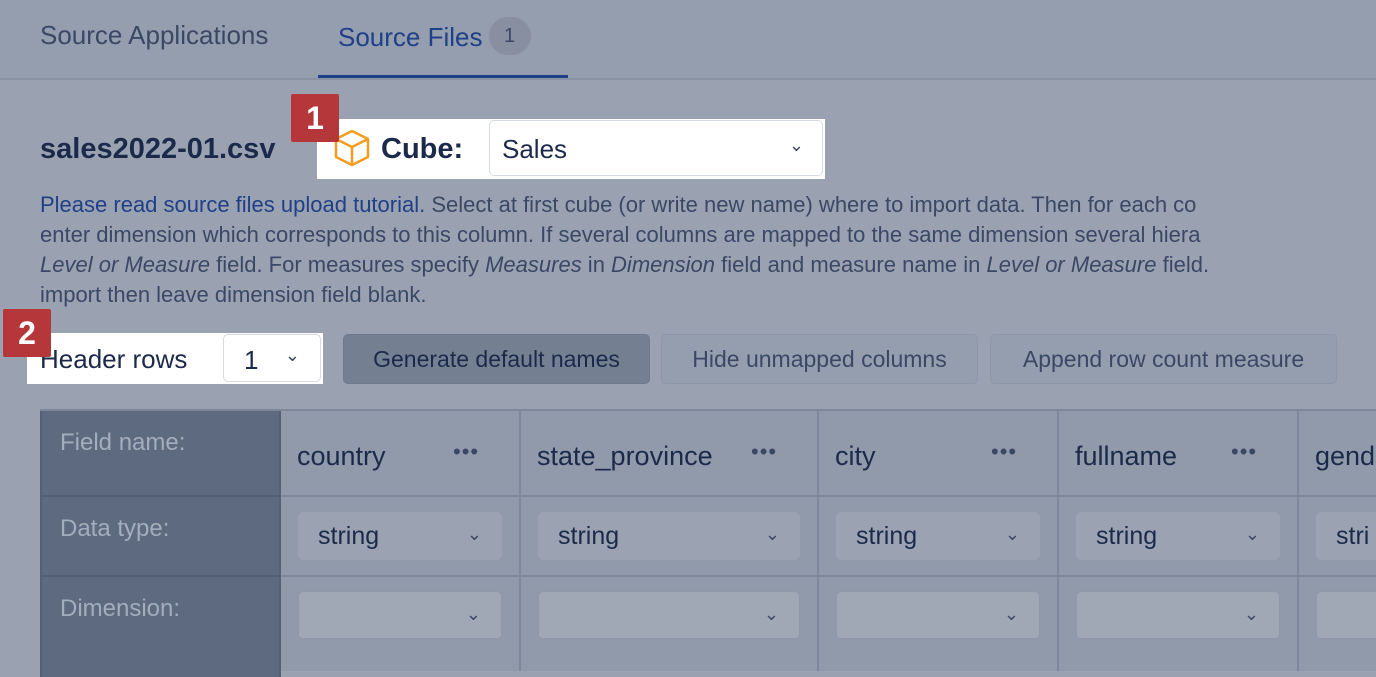 The height and width of the screenshot is (677, 1376). What do you see at coordinates (625, 456) in the screenshot?
I see `field-name: state_province` at bounding box center [625, 456].